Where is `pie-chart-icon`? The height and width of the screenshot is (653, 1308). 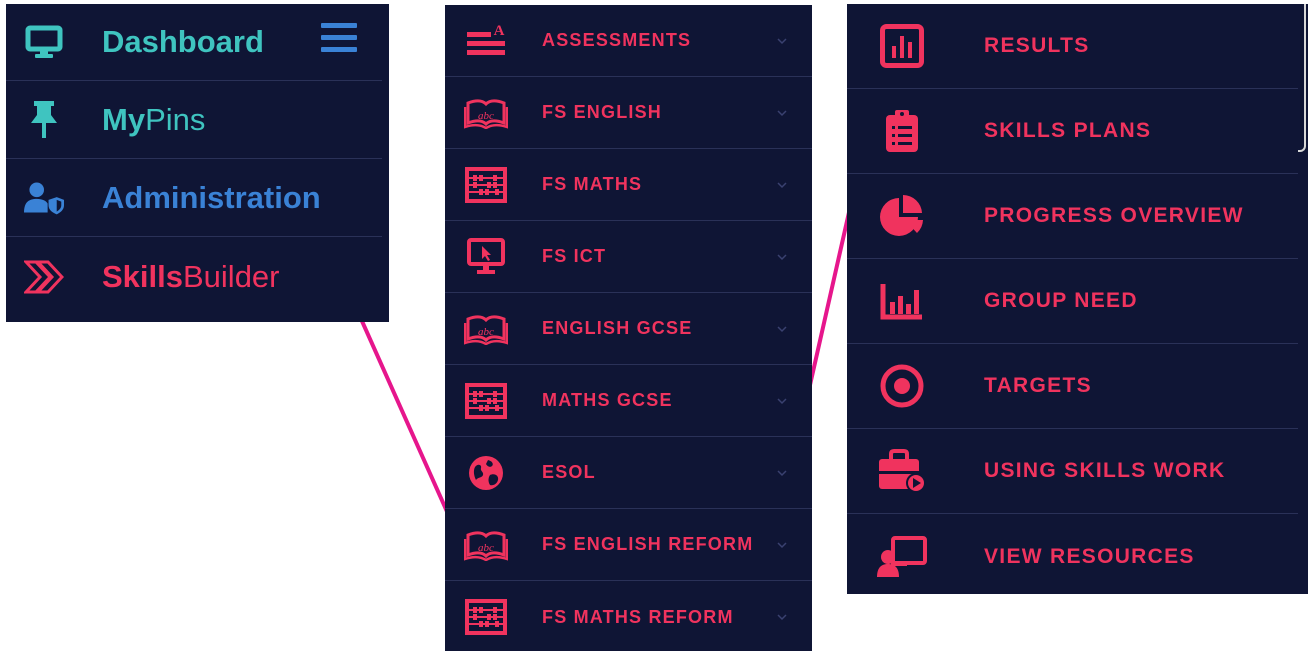 pie-chart-icon is located at coordinates (902, 216).